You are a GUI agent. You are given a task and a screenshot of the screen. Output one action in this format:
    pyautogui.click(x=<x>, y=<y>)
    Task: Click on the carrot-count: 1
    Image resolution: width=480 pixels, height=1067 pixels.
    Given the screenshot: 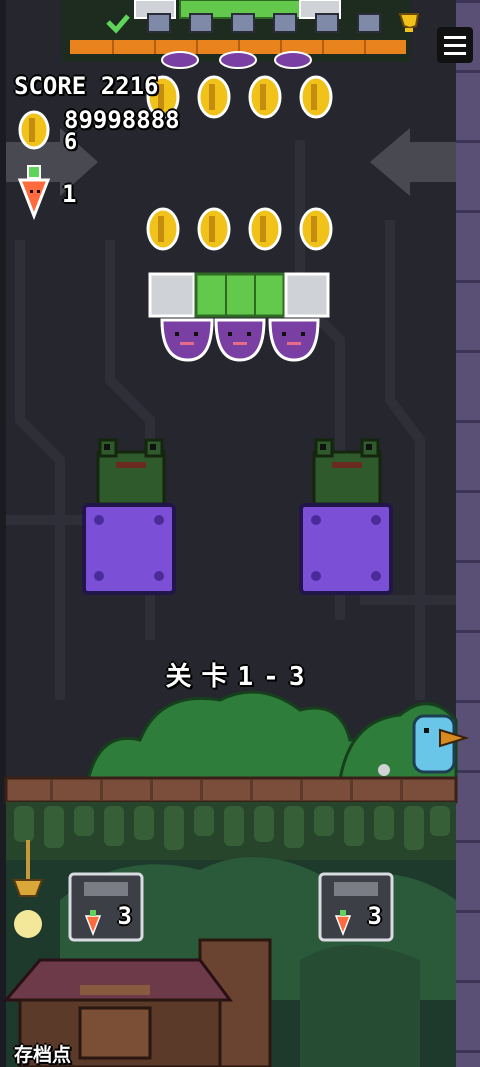 What is the action you would take?
    pyautogui.click(x=69, y=194)
    